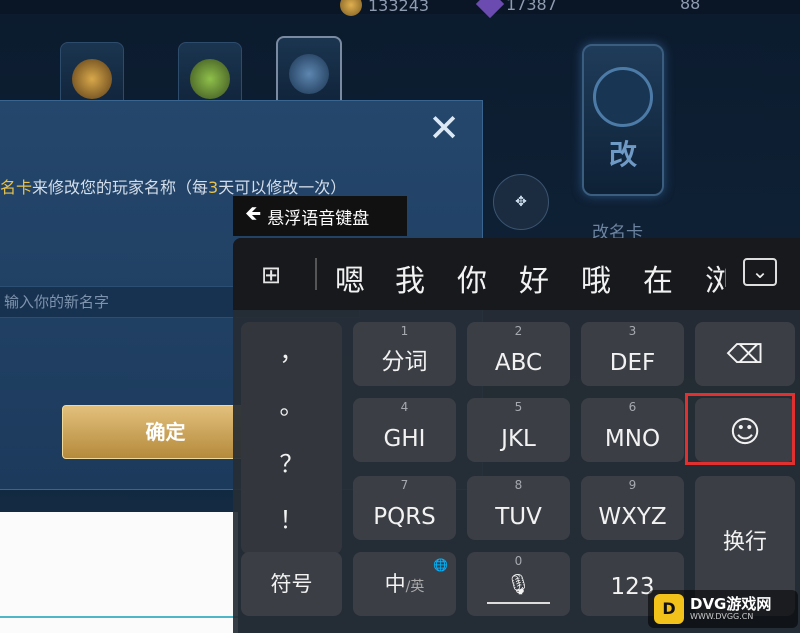 This screenshot has height=633, width=800. I want to click on watermark: D DVG游戏网 WWW.DVGG.CN, so click(723, 609).